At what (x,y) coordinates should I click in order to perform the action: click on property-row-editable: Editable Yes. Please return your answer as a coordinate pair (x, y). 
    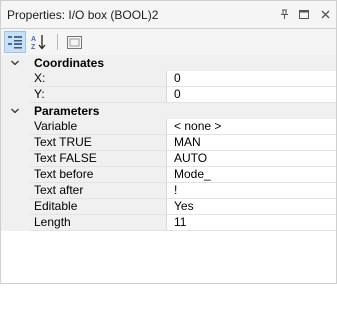
    Looking at the image, I should click on (168, 207).